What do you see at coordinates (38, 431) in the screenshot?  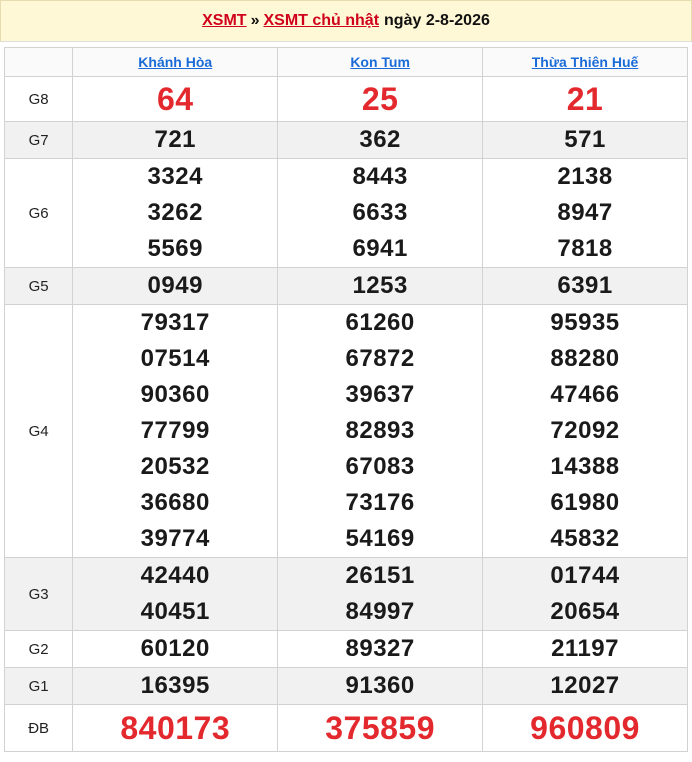 I see `prize-label: G4` at bounding box center [38, 431].